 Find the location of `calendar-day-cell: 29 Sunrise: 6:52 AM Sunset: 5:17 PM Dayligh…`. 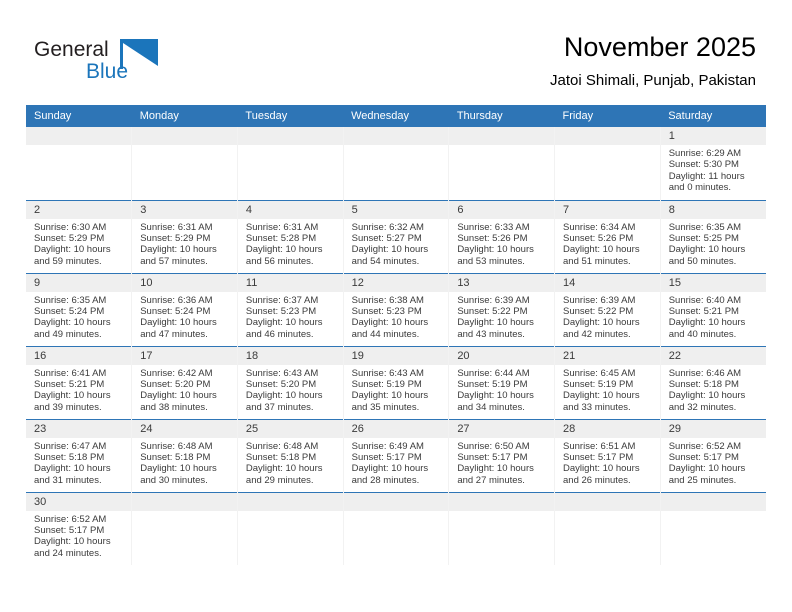

calendar-day-cell: 29 Sunrise: 6:52 AM Sunset: 5:17 PM Dayligh… is located at coordinates (713, 455).